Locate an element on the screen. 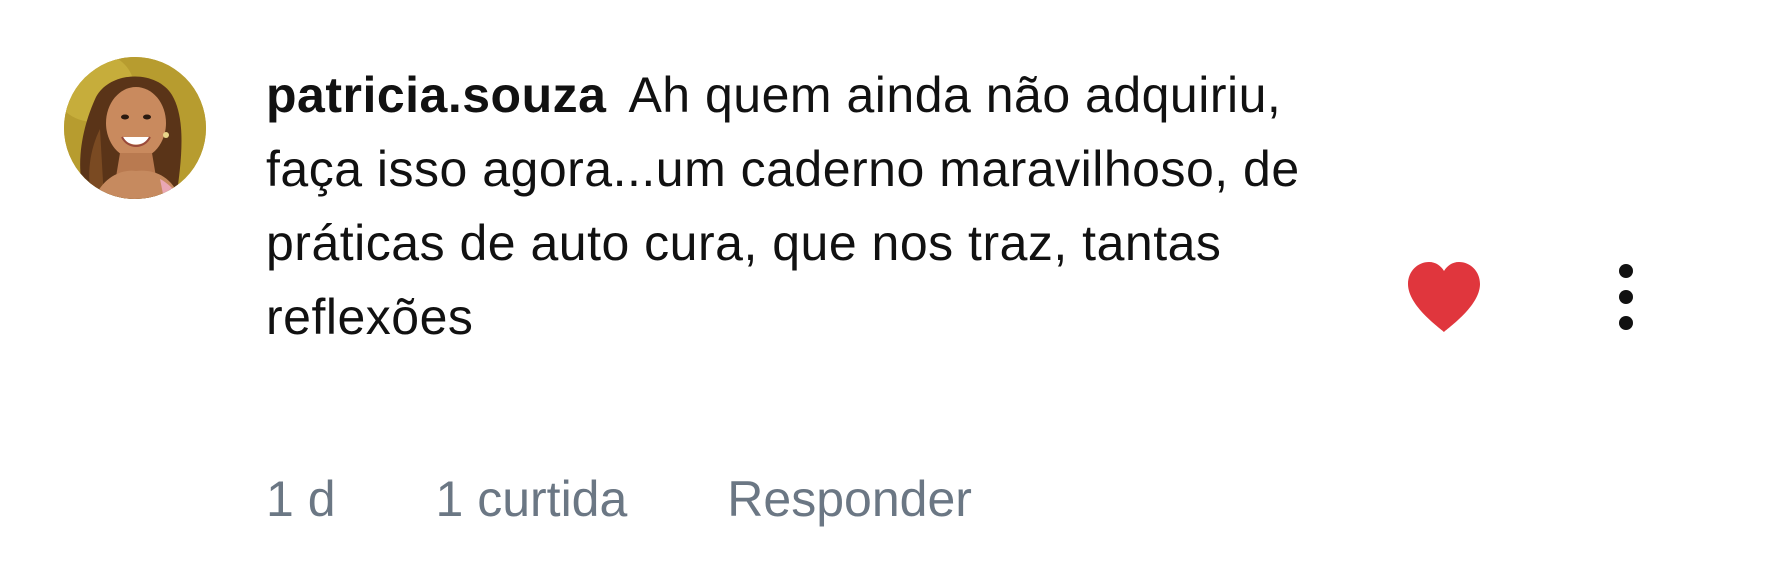 This screenshot has width=1792, height=576. like-button is located at coordinates (1444, 297).